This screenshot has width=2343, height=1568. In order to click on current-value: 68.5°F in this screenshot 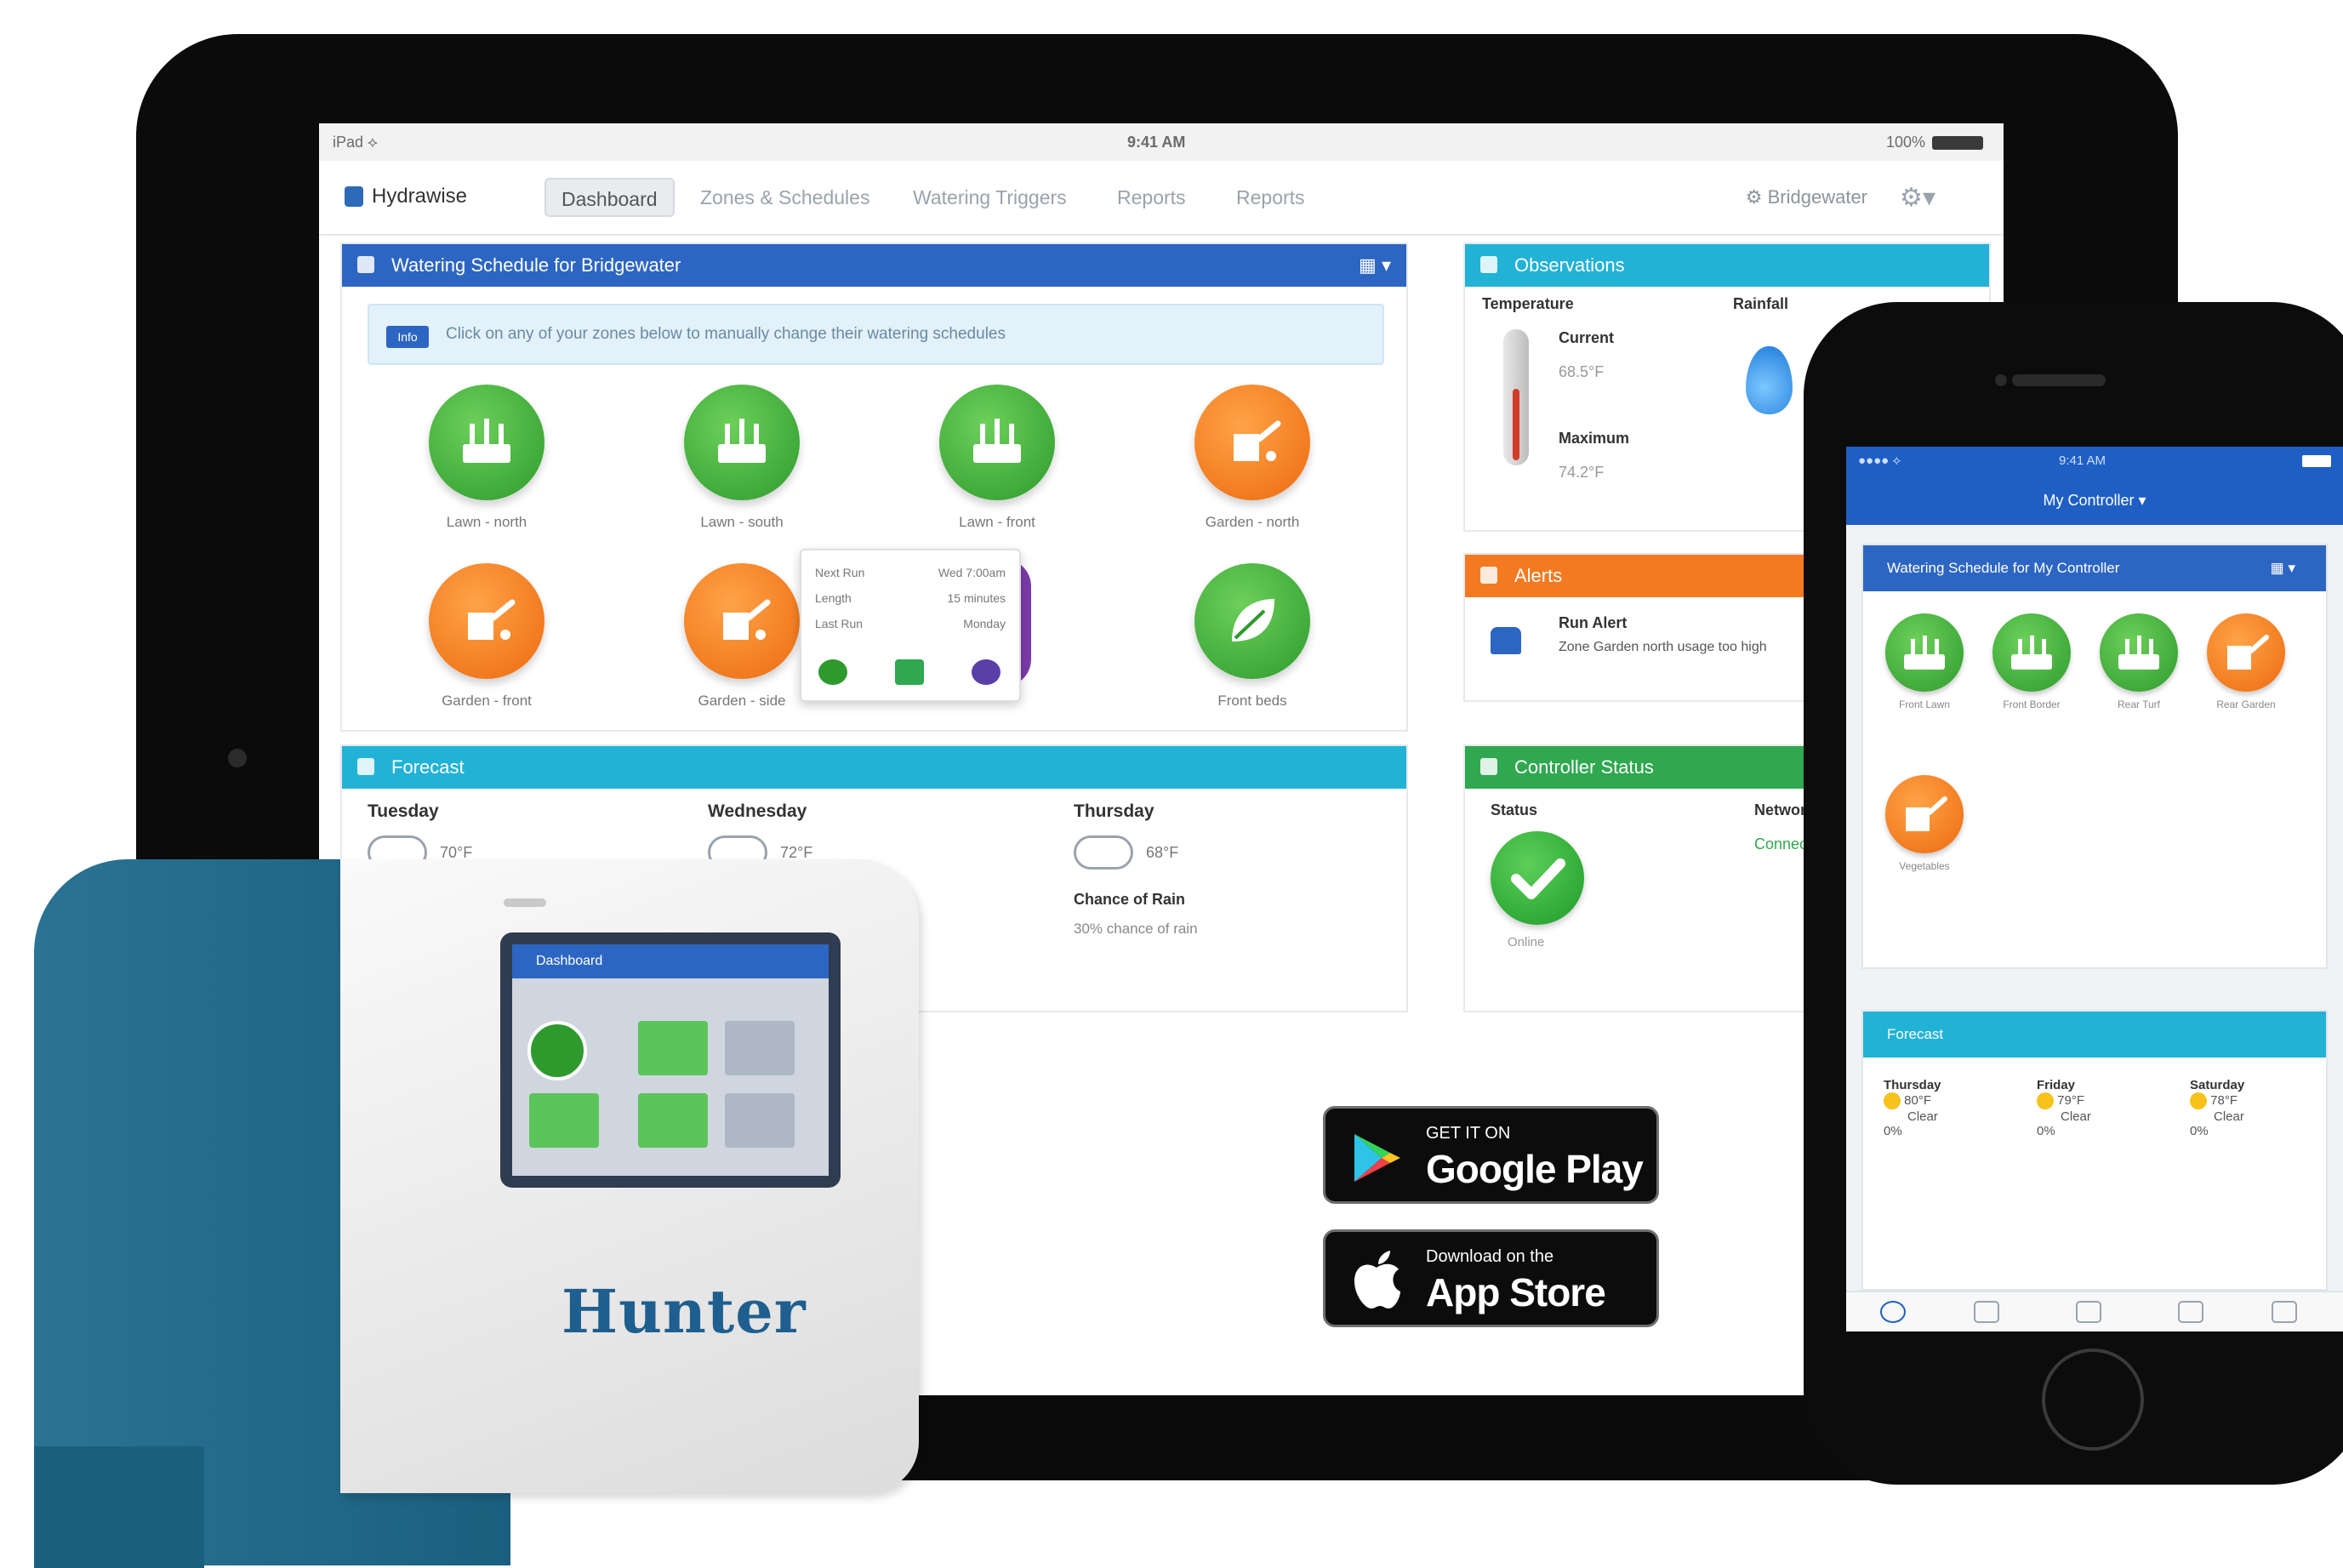, I will do `click(1582, 371)`.